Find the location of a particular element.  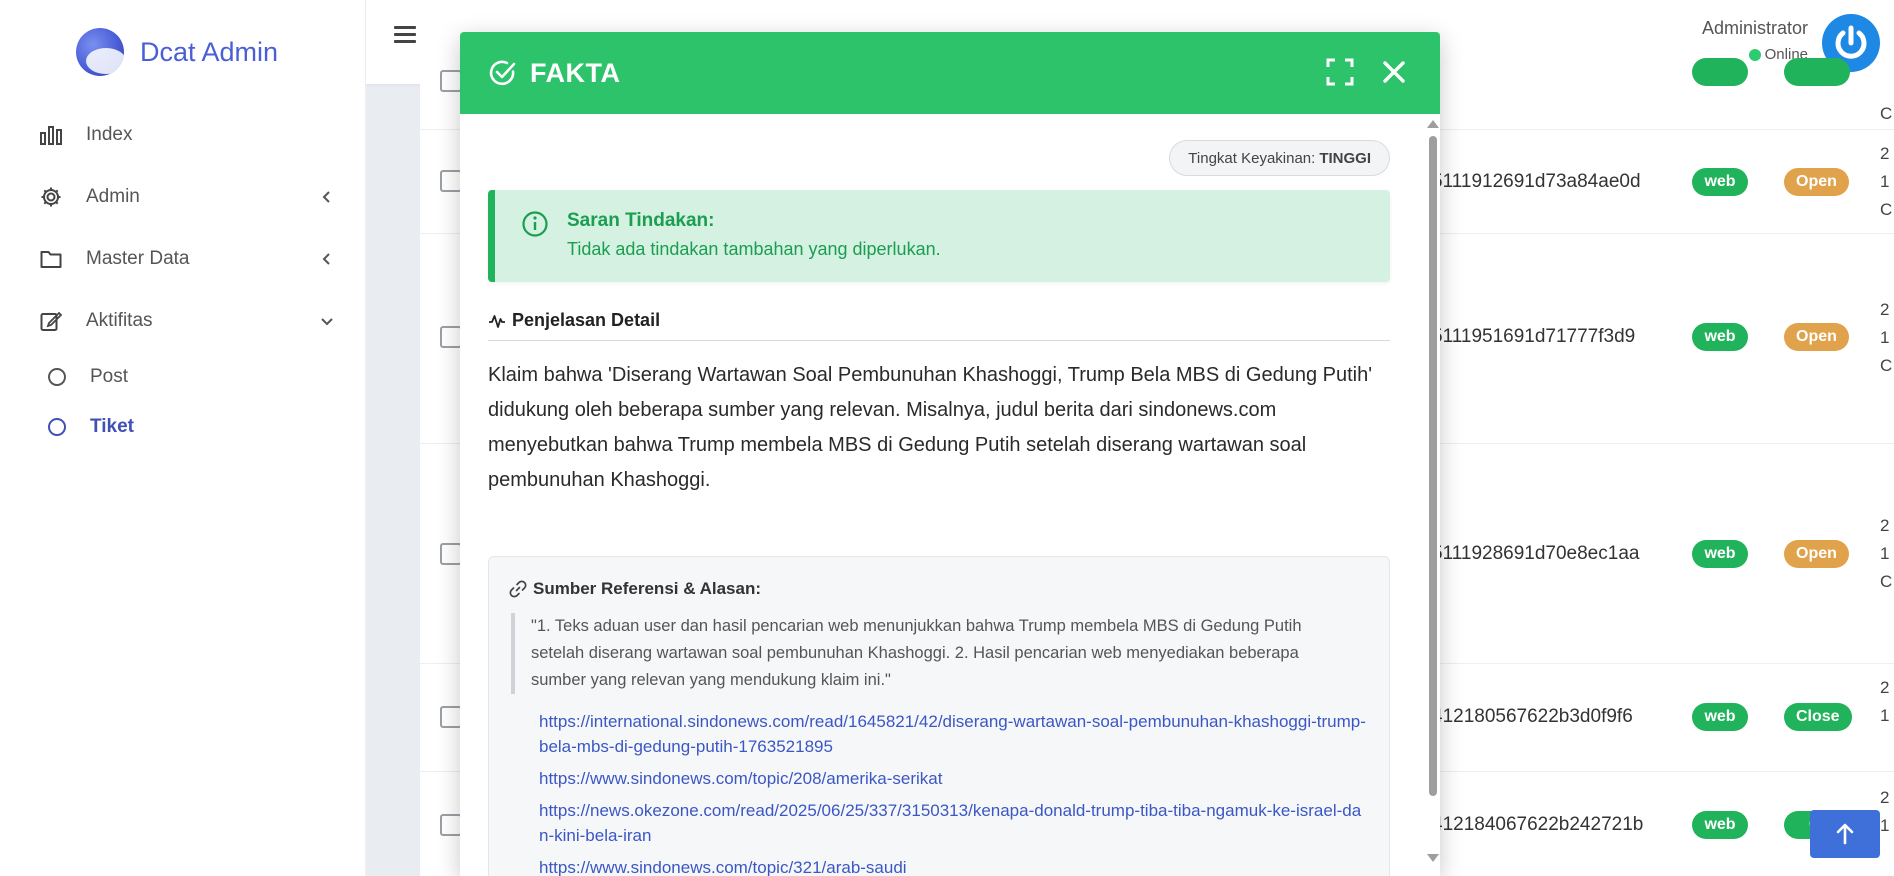

detail-heading: Penjelasan Detail is located at coordinates (574, 320).